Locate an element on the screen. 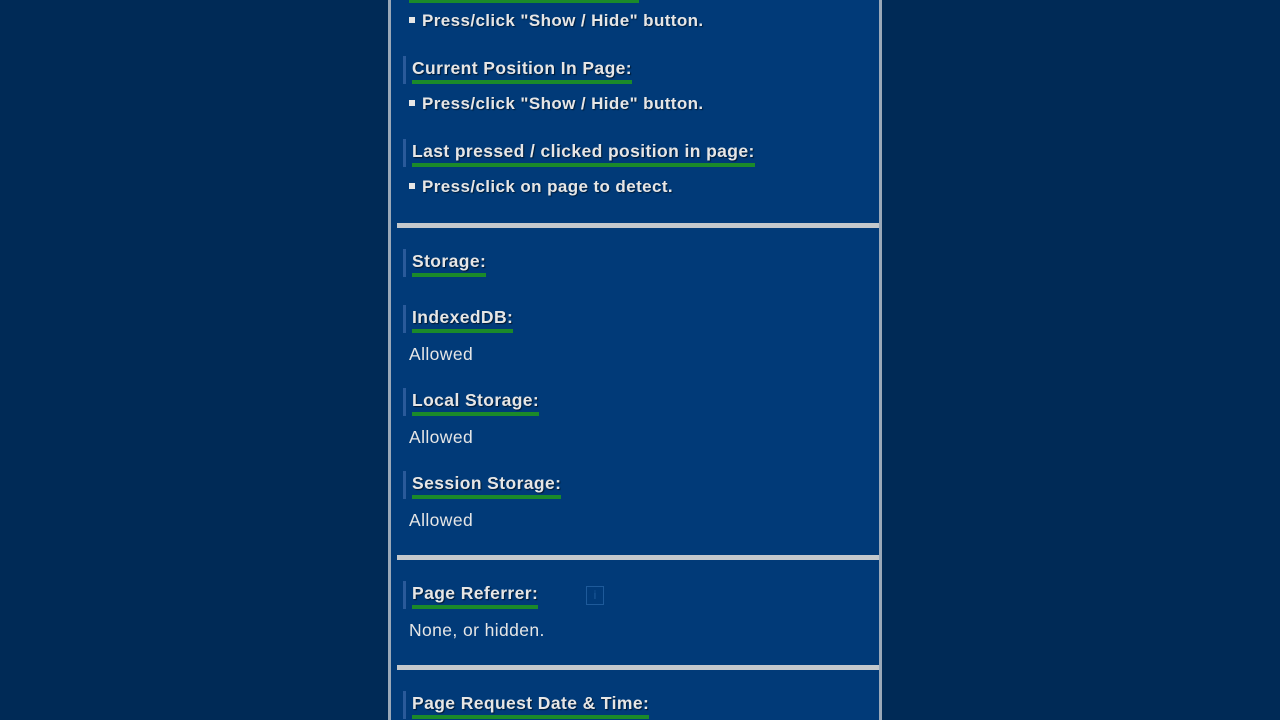 The height and width of the screenshot is (720, 1280). current-position-hint-text: Press/click "Show / Hide" button. is located at coordinates (563, 103).